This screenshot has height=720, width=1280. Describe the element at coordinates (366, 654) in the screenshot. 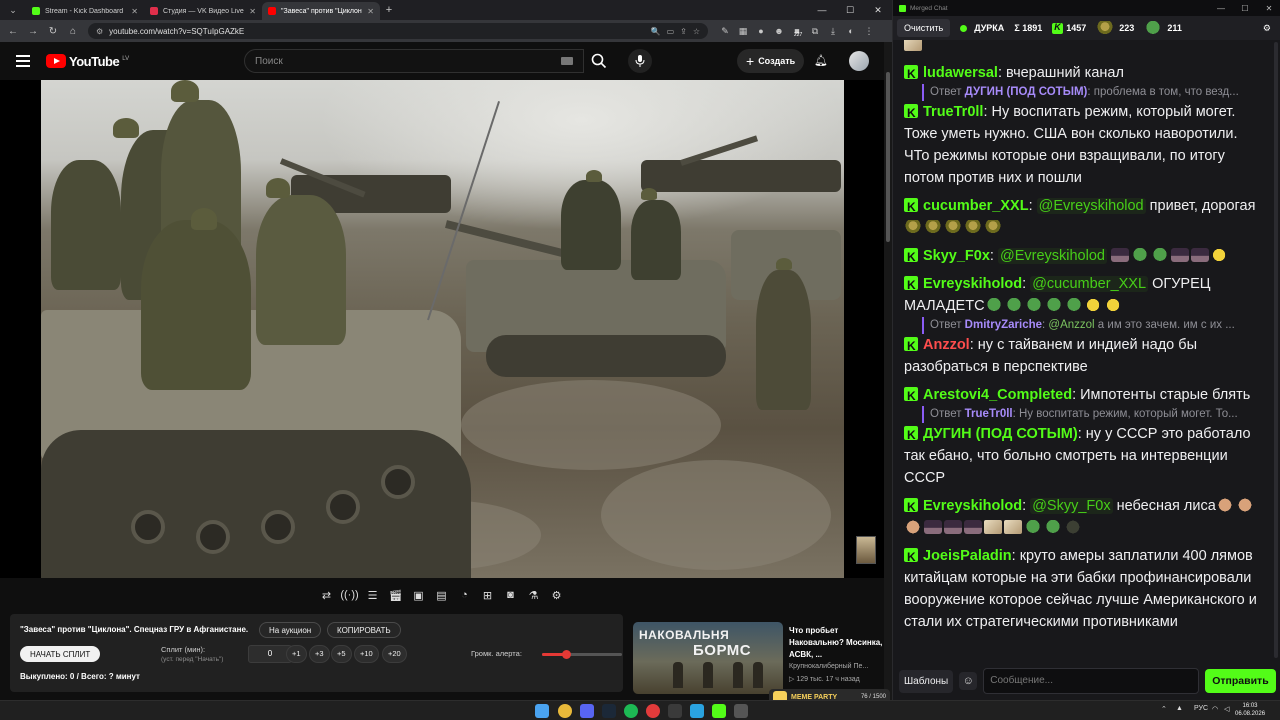

I see `increment-10-button: +10` at that location.